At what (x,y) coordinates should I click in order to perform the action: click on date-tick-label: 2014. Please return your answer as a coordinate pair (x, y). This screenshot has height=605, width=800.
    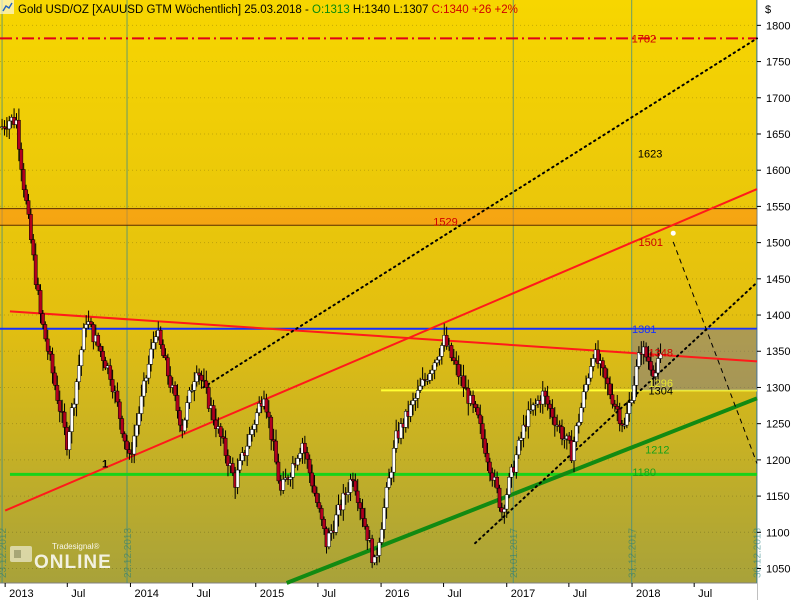
    Looking at the image, I should click on (146, 594).